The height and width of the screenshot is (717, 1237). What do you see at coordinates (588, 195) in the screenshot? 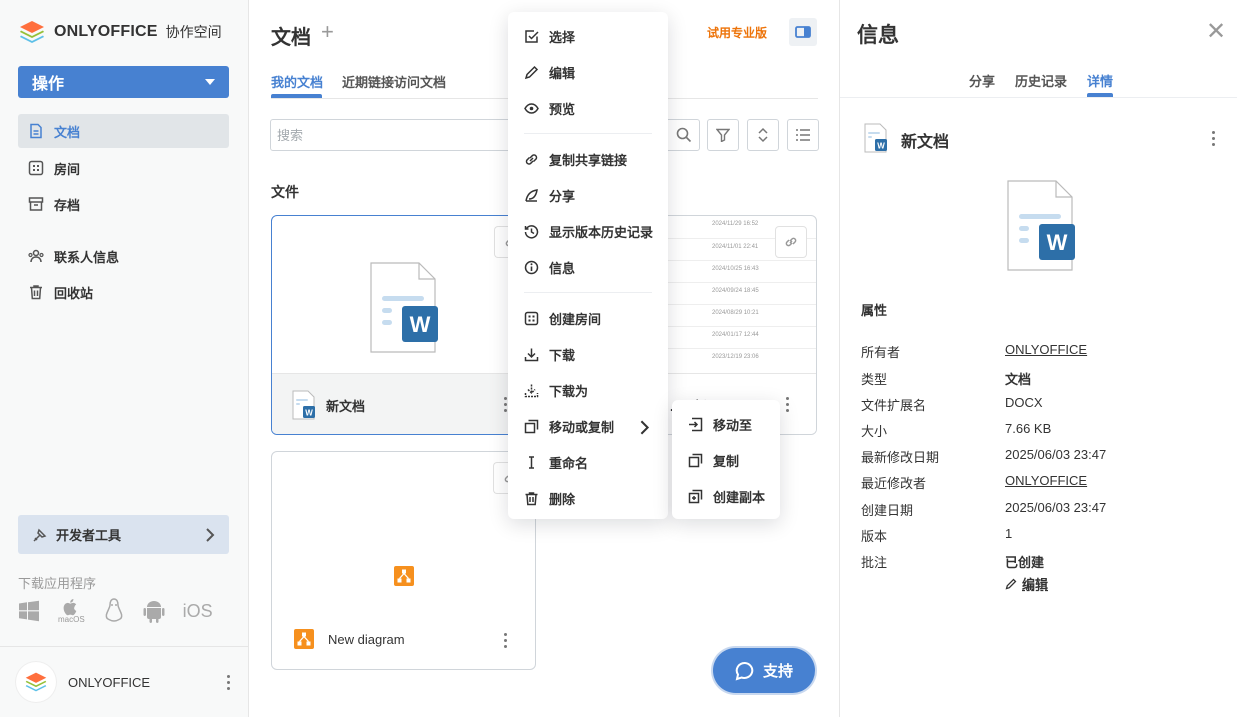
I see `menu-item-share: 分享` at bounding box center [588, 195].